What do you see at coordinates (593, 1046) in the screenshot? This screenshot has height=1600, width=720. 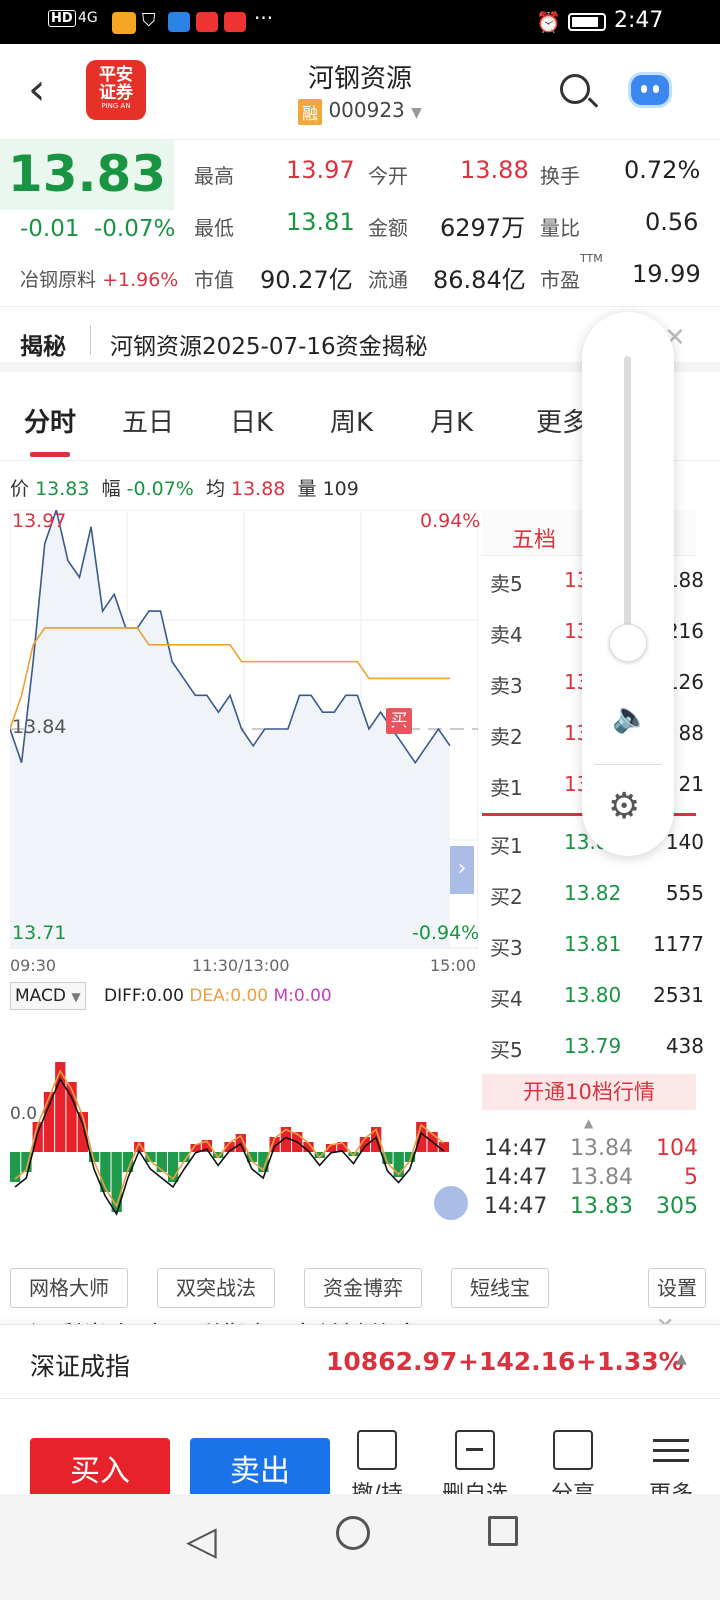 I see `level-price: 13.79` at bounding box center [593, 1046].